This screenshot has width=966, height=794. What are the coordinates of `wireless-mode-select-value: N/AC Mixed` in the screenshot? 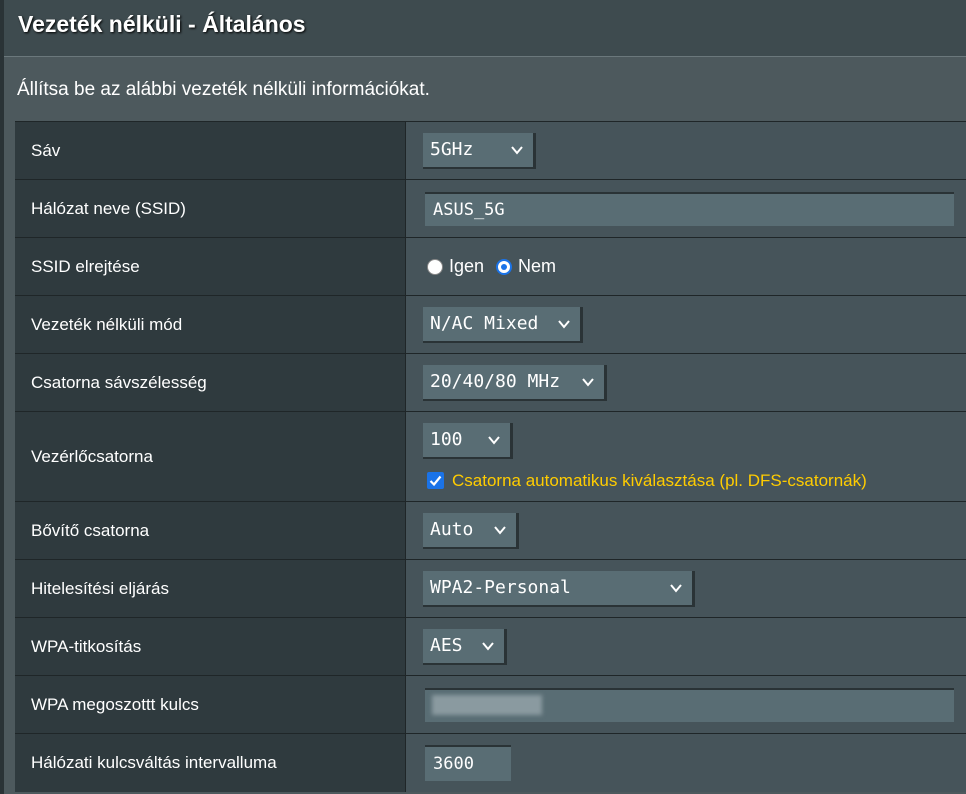 It's located at (484, 323).